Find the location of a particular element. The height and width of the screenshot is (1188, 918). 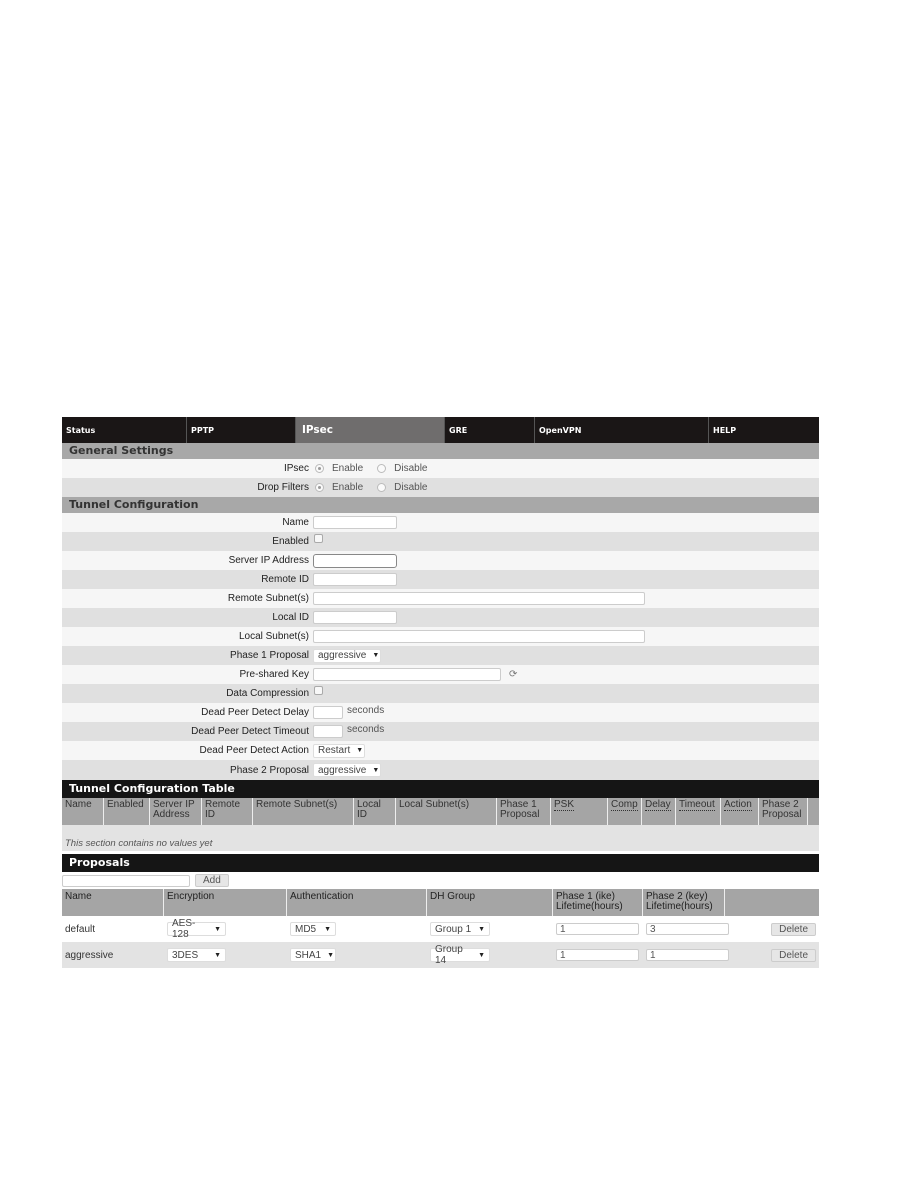

phase1-proposal-select: aggressive ▼ is located at coordinates (347, 655).